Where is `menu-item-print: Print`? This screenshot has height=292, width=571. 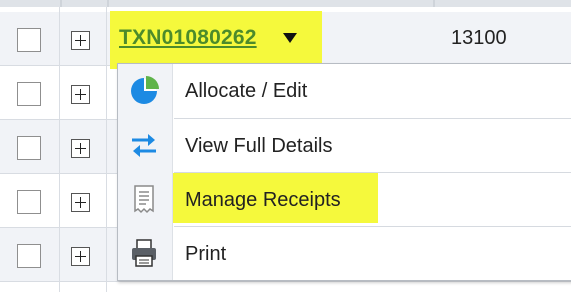
menu-item-print: Print is located at coordinates (344, 254).